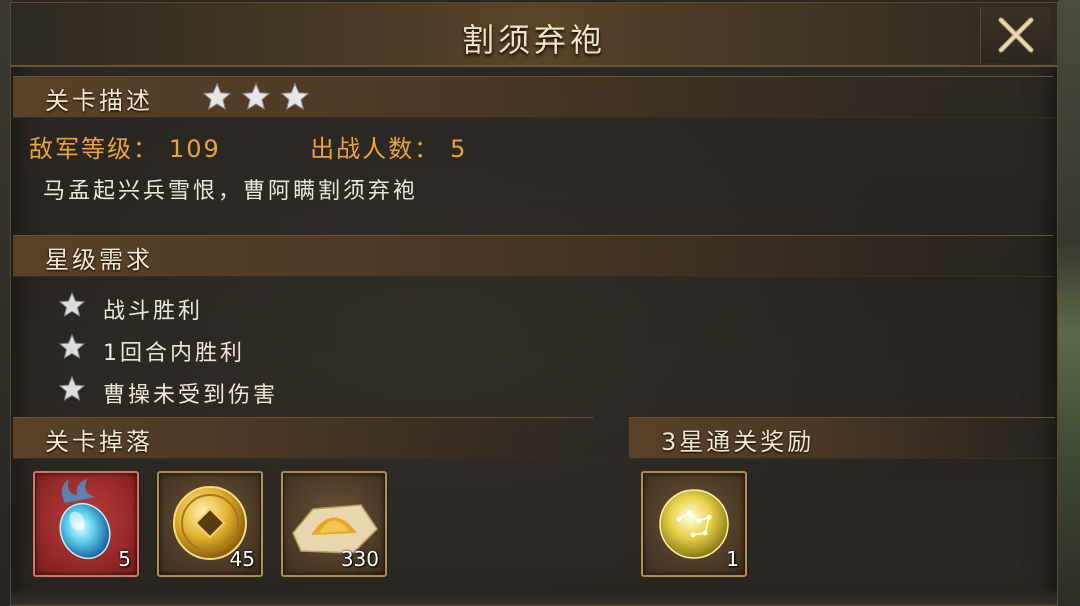 Image resolution: width=1080 pixels, height=606 pixels. What do you see at coordinates (124, 559) in the screenshot?
I see `item-count: 5` at bounding box center [124, 559].